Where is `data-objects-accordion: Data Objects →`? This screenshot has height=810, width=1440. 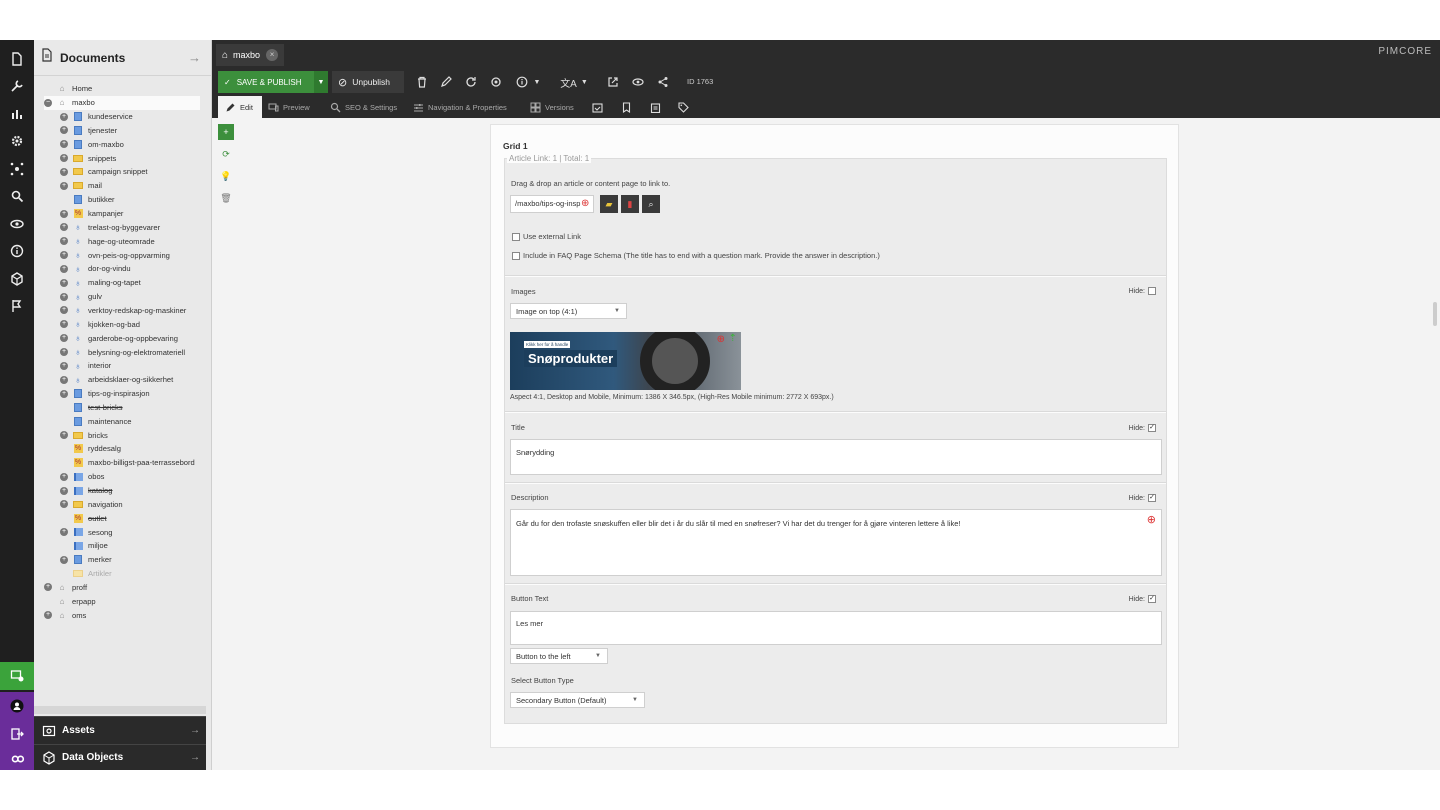 data-objects-accordion: Data Objects → is located at coordinates (120, 757).